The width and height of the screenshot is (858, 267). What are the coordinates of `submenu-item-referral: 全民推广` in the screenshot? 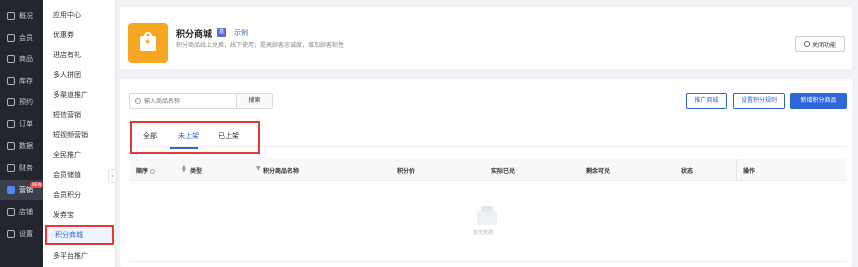 It's located at (79, 155).